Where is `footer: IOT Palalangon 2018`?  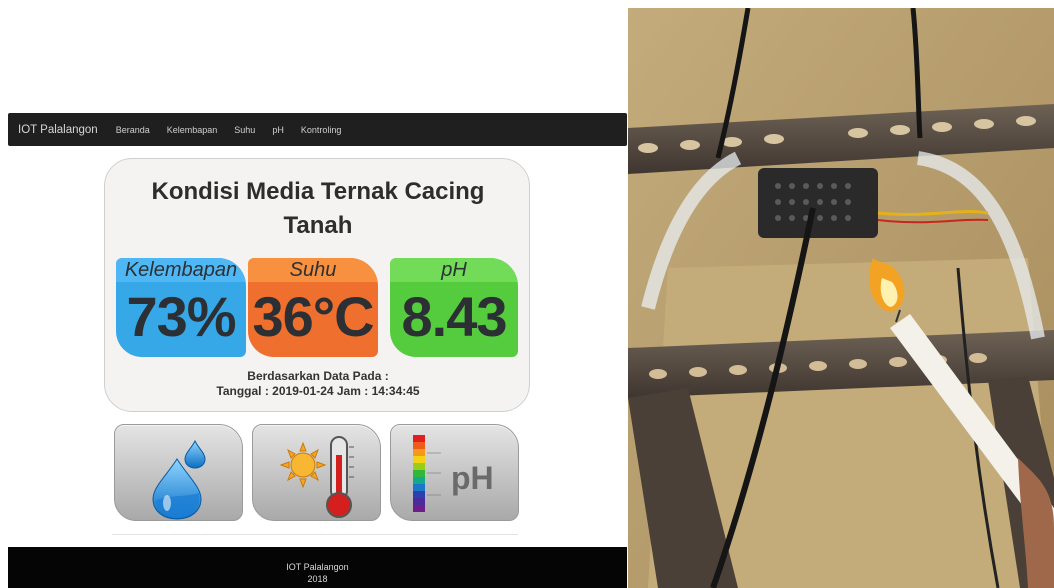 footer: IOT Palalangon 2018 is located at coordinates (317, 567).